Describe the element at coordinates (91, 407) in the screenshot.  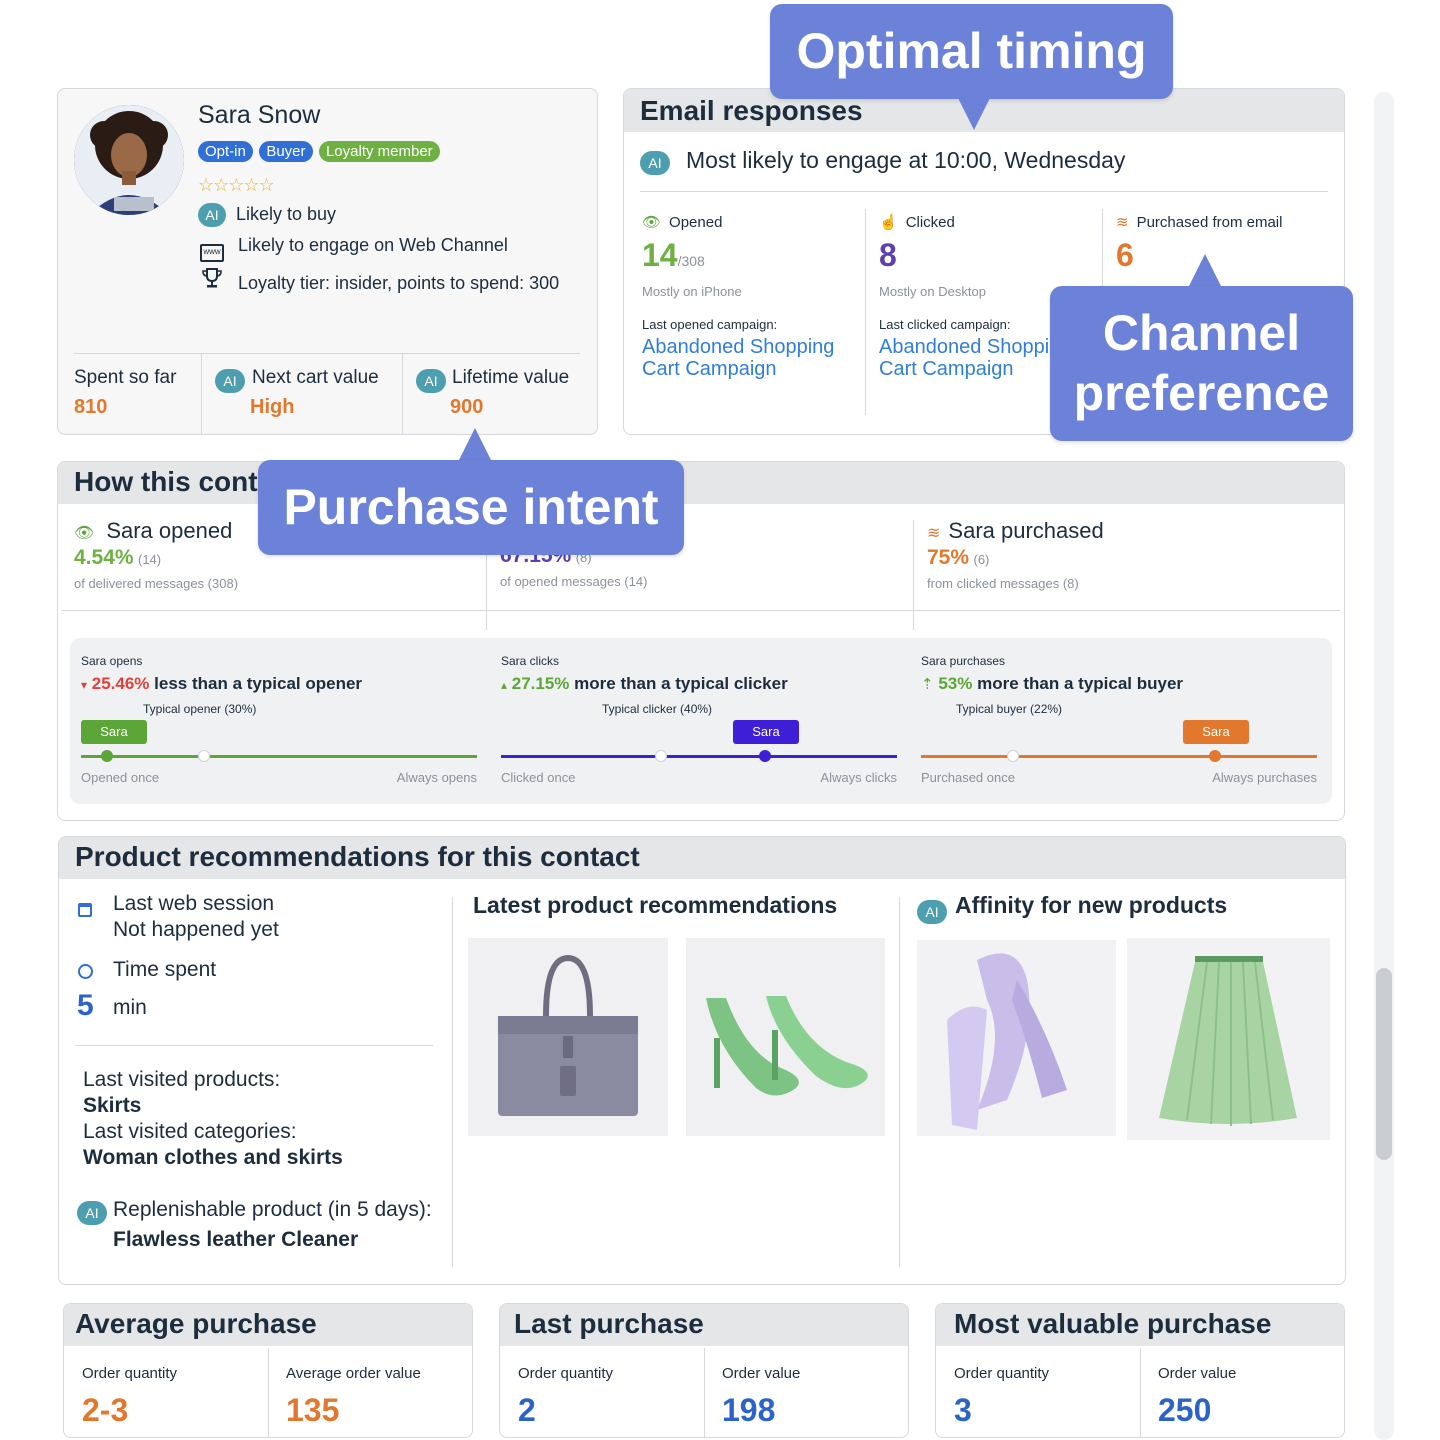
I see `spent-value: 810` at that location.